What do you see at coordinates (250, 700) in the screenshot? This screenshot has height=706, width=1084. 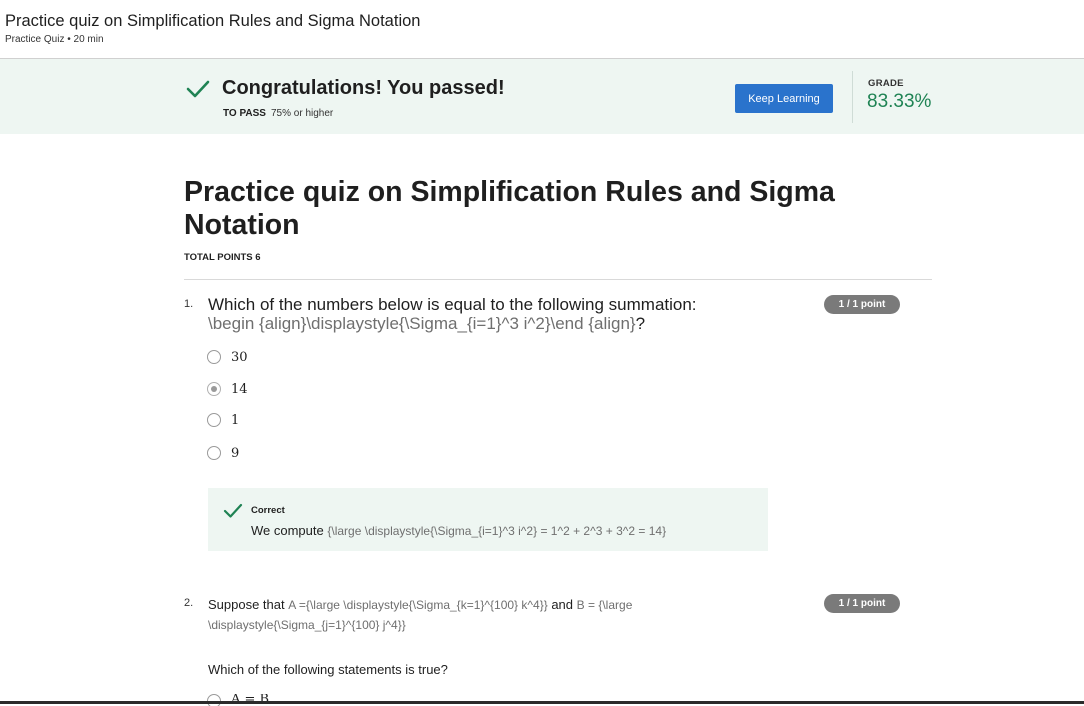 I see `option-label: A = B` at bounding box center [250, 700].